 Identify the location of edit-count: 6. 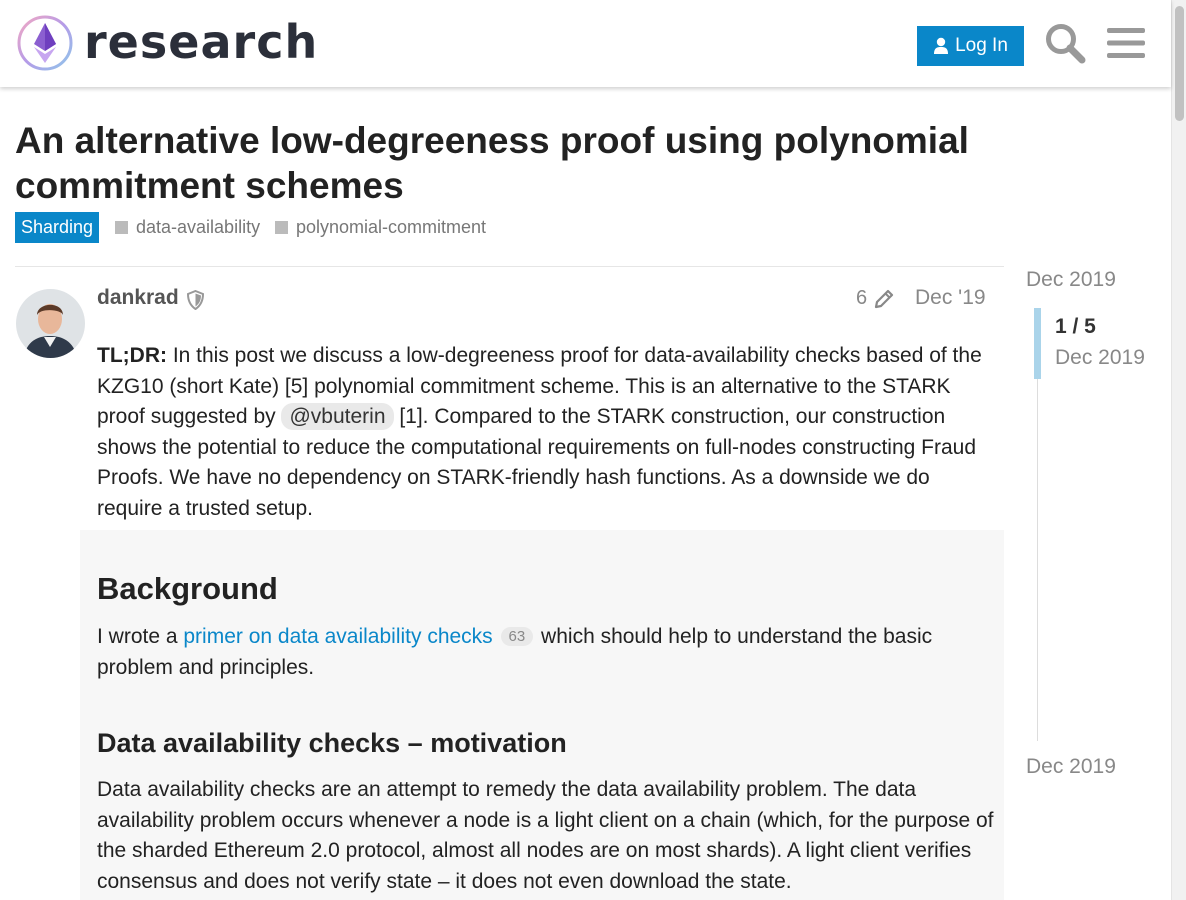
(862, 298).